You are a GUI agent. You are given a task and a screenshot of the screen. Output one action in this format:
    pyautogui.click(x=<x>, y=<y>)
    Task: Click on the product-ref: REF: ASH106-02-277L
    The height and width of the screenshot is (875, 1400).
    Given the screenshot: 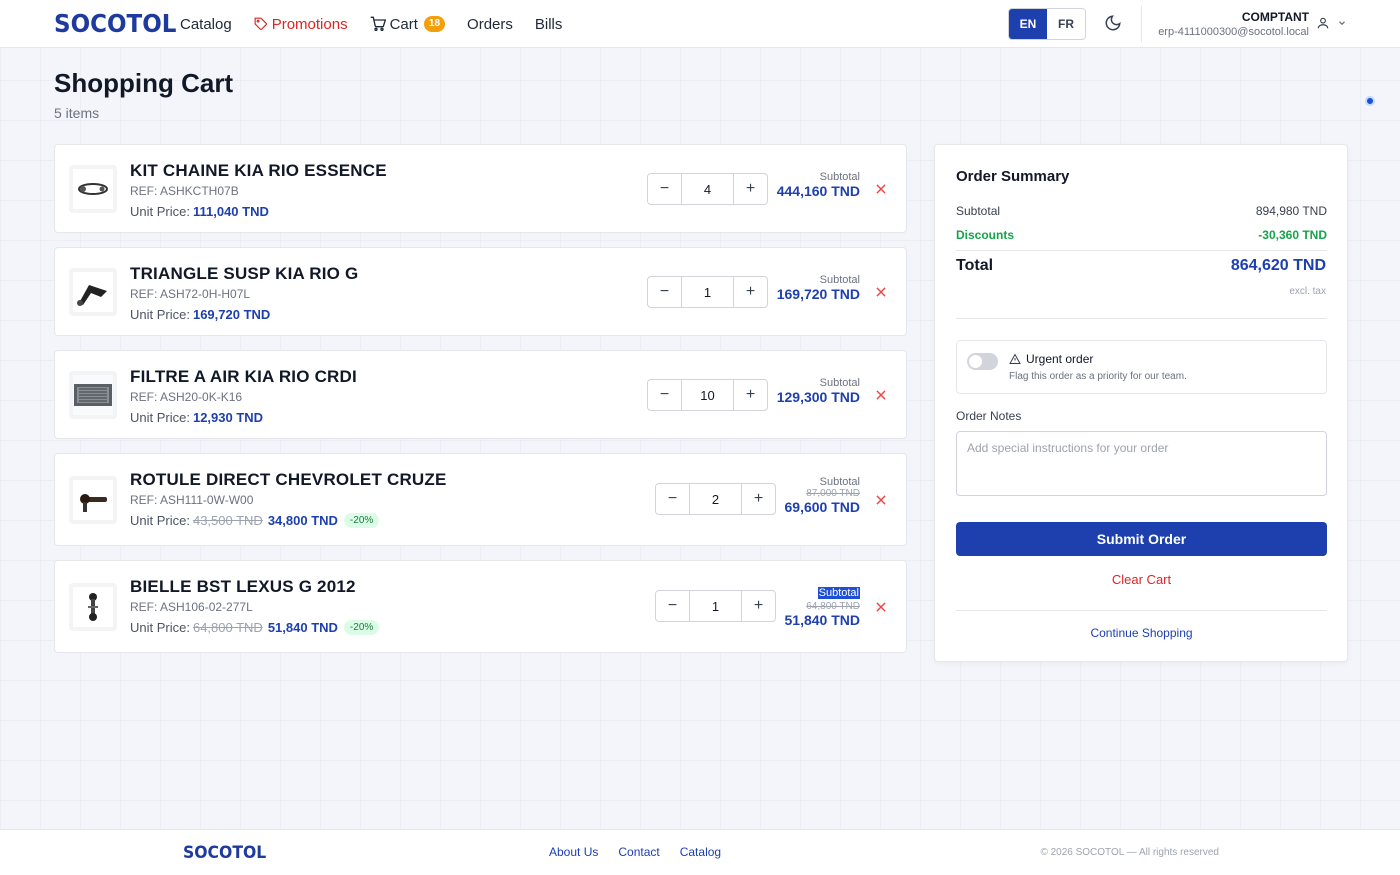 What is the action you would take?
    pyautogui.click(x=191, y=607)
    